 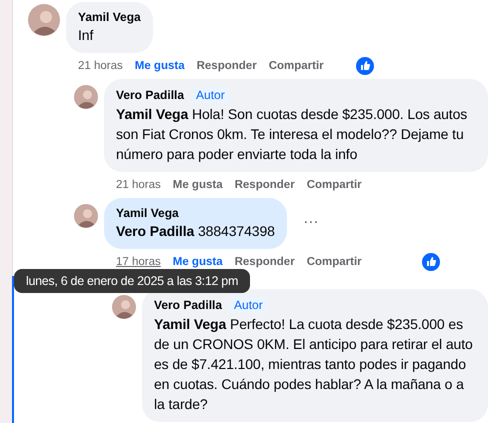 What do you see at coordinates (292, 134) in the screenshot?
I see `comment-text: Yamil Vega Hola! Son cuotas desde $235.000. Los autos son Fiat Cronos 0km. Te interesa el modelo?? Dejame tu número para poder enviarte toda la info` at bounding box center [292, 134].